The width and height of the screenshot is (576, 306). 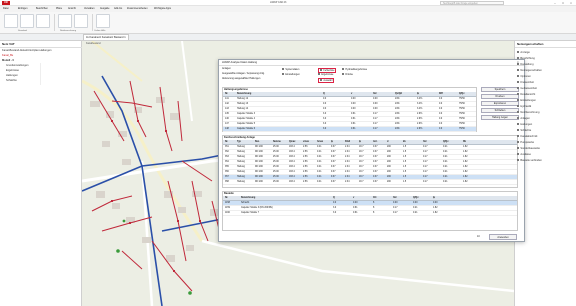 I want to click on right-panel-item: Netzeigenschaften, so click(x=529, y=70).